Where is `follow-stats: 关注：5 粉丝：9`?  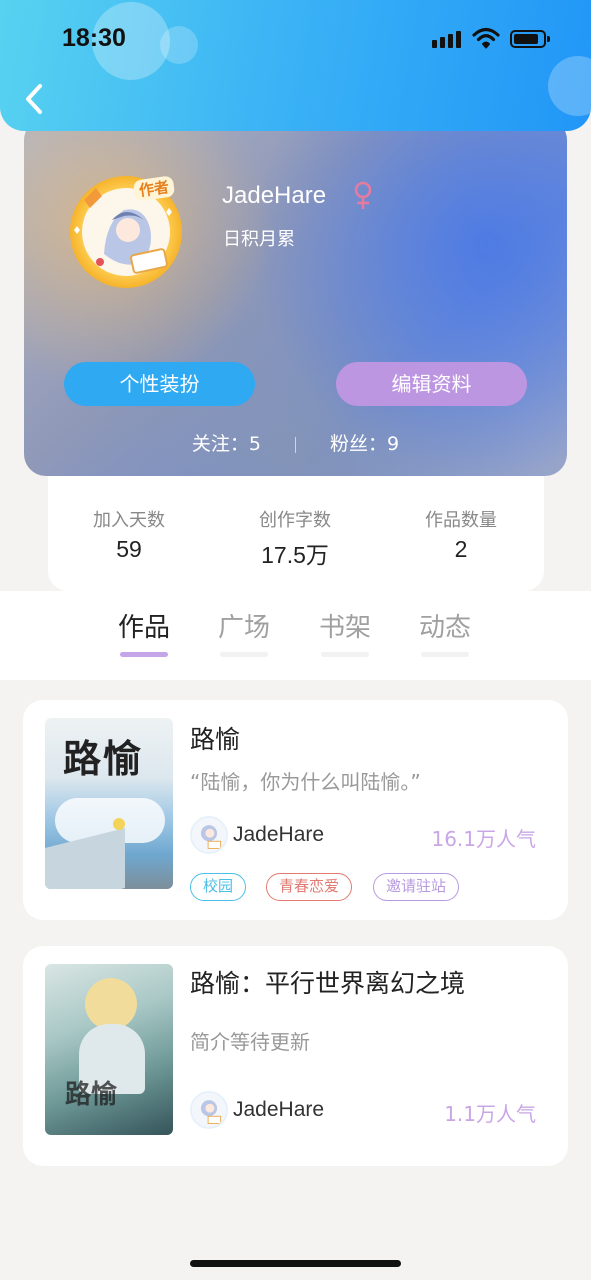
follow-stats: 关注：5 粉丝：9 is located at coordinates (295, 442).